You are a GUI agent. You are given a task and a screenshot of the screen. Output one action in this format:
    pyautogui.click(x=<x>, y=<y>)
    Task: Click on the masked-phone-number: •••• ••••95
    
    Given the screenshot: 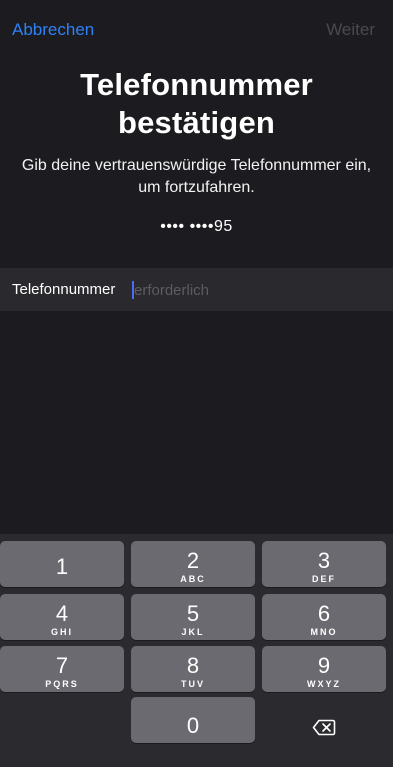 What is the action you would take?
    pyautogui.click(x=196, y=226)
    